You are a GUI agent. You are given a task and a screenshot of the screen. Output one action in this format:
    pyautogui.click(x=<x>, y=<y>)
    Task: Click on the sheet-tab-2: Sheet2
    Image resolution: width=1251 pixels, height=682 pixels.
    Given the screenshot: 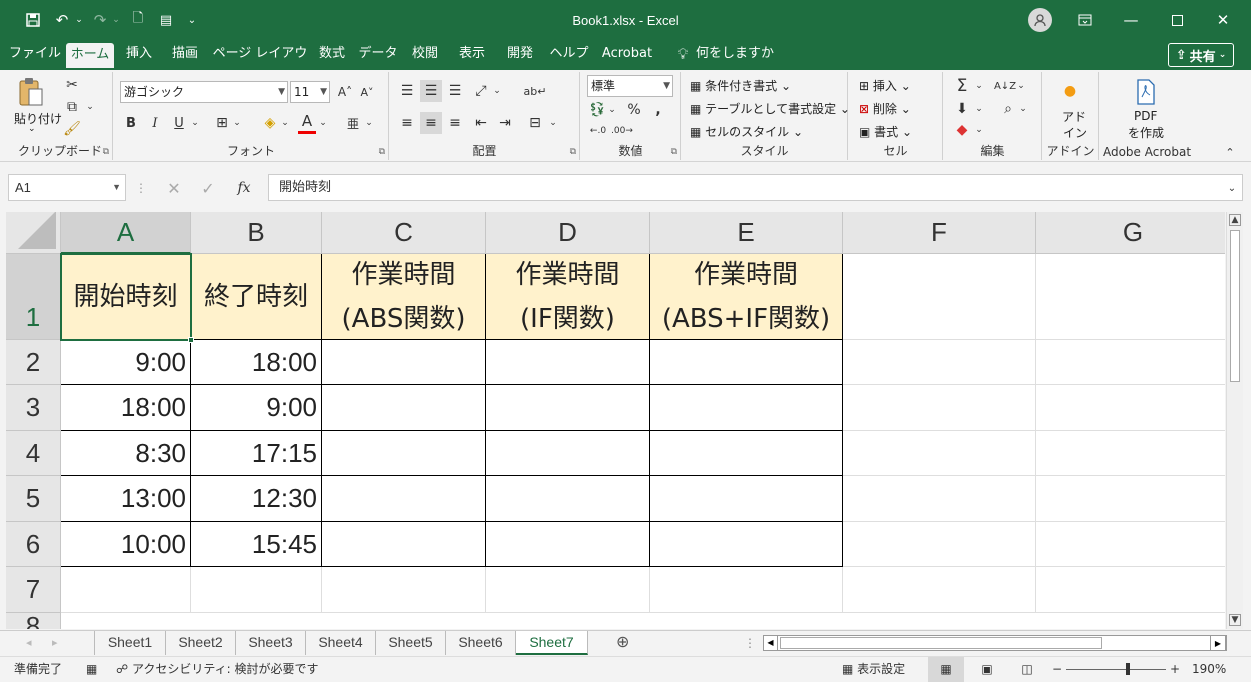 What is the action you would take?
    pyautogui.click(x=201, y=643)
    